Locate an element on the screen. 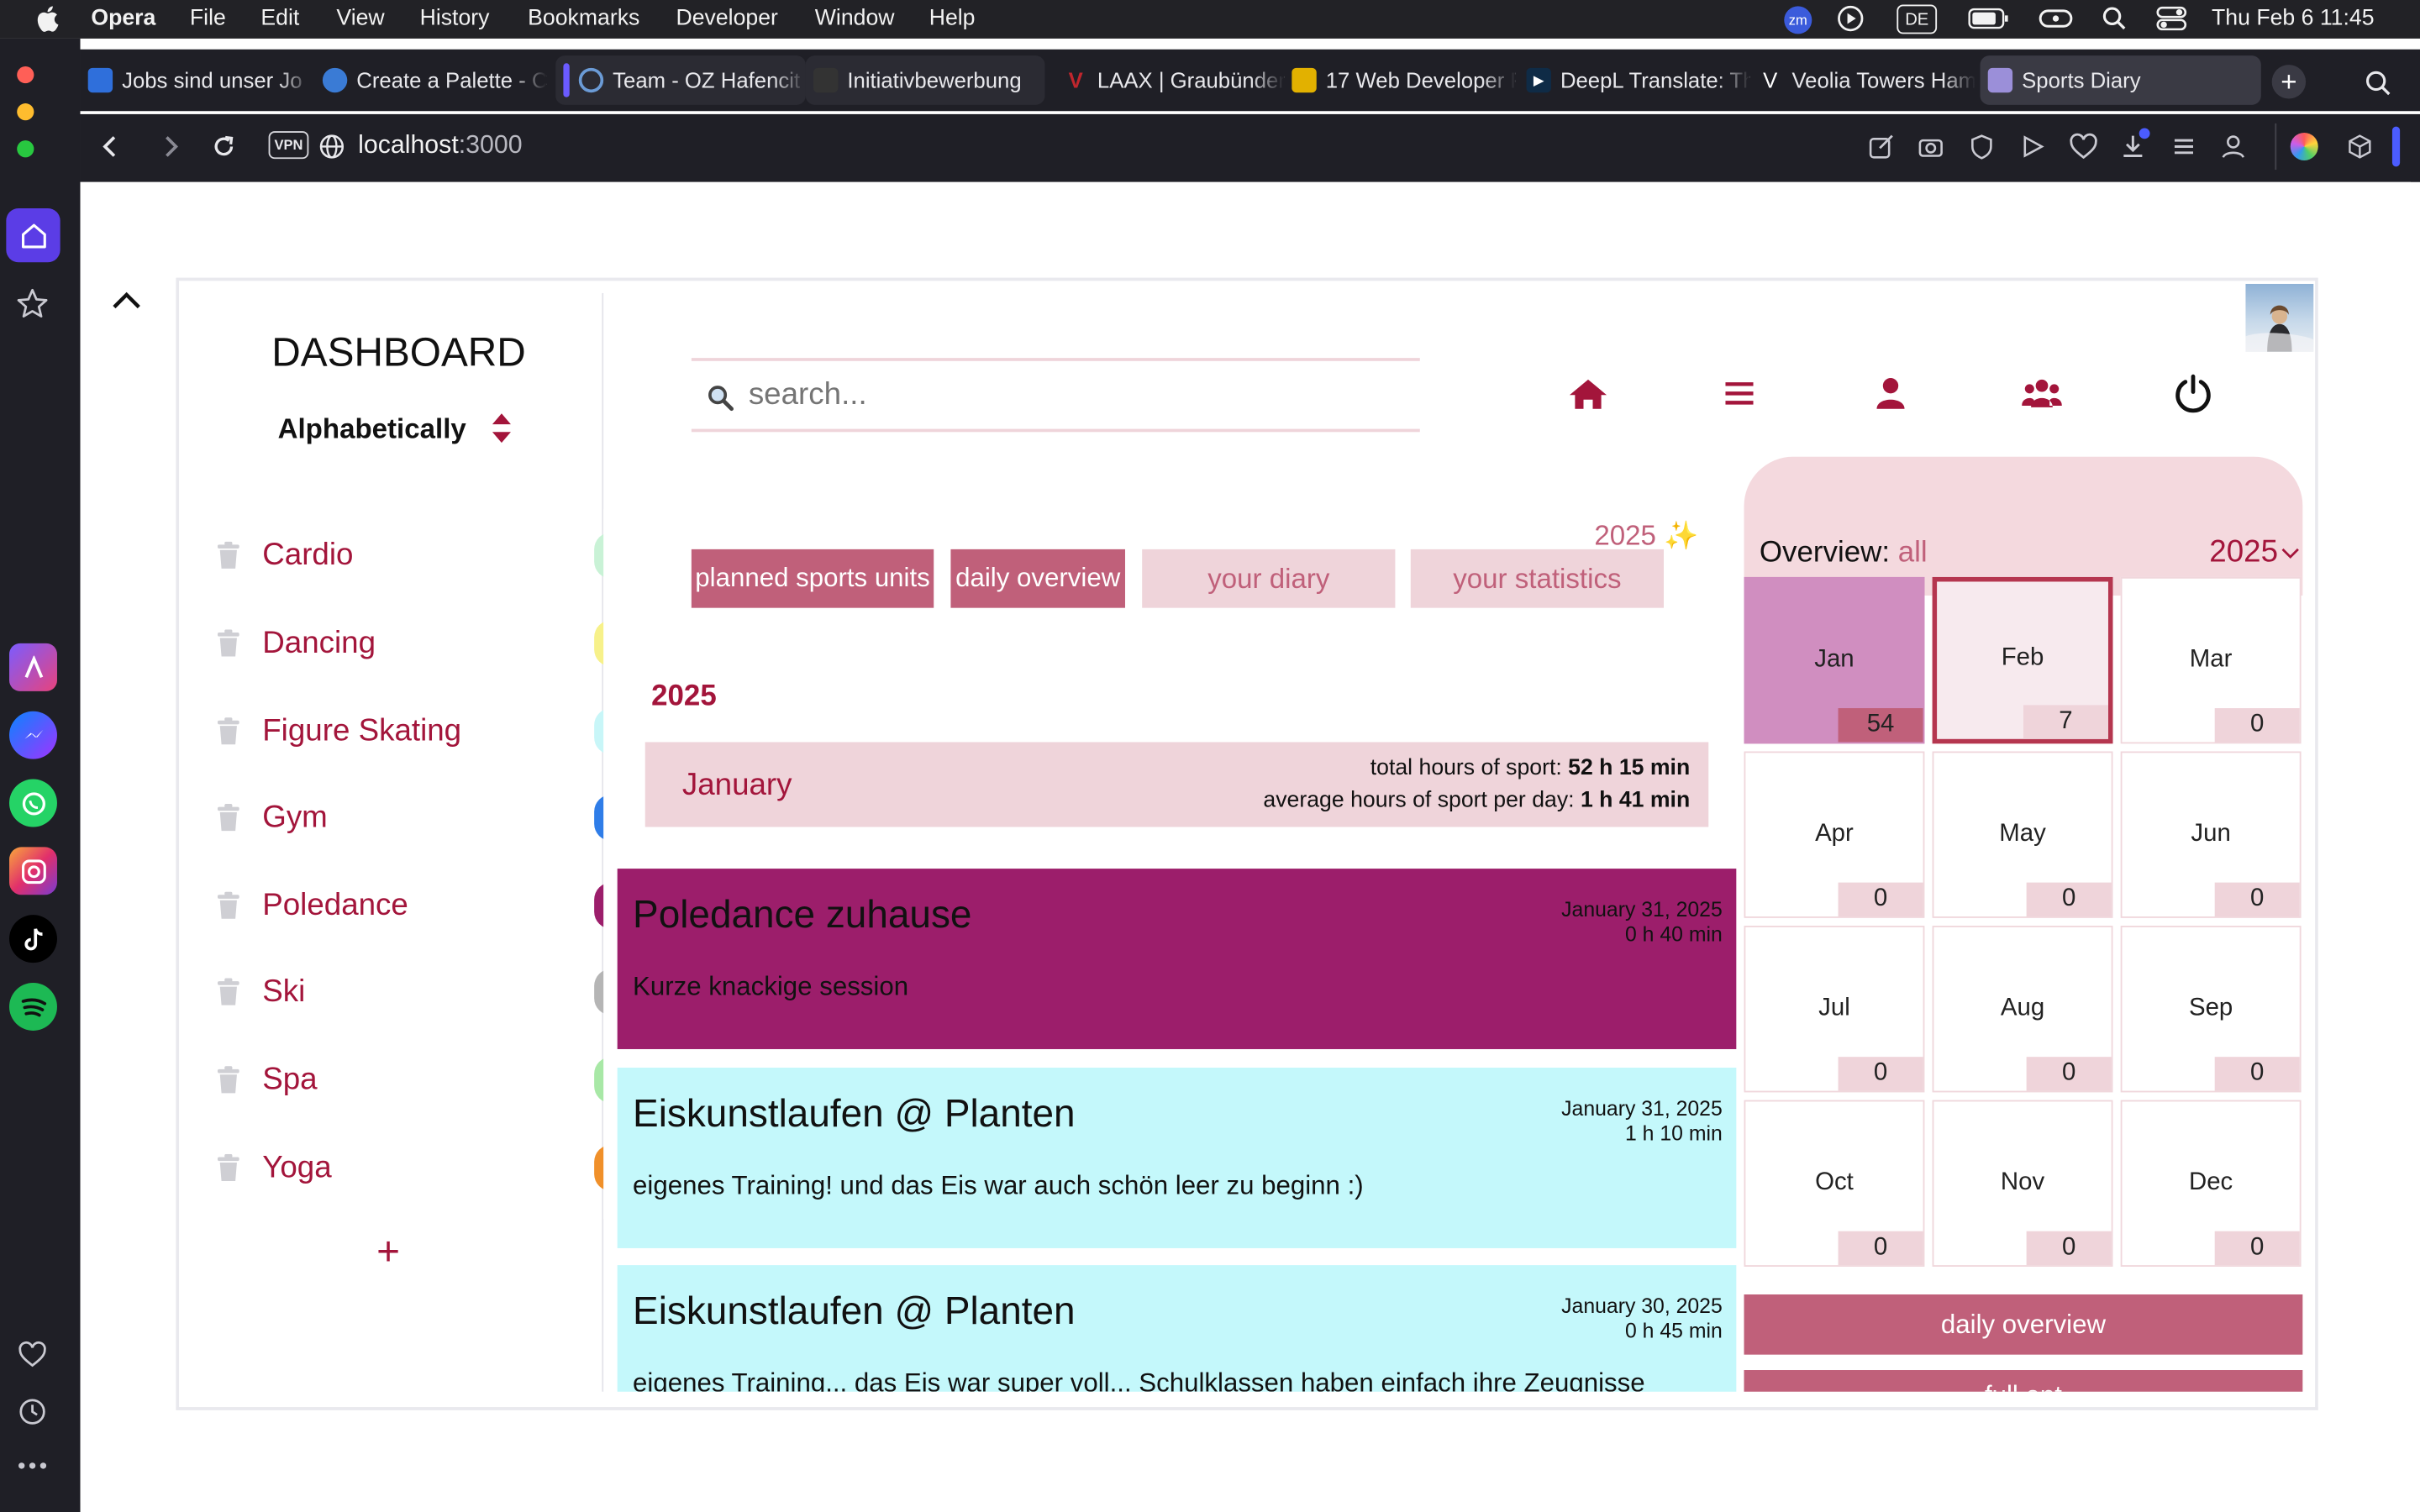 The width and height of the screenshot is (2420, 1512). search-spotlight-icon is located at coordinates (2114, 18).